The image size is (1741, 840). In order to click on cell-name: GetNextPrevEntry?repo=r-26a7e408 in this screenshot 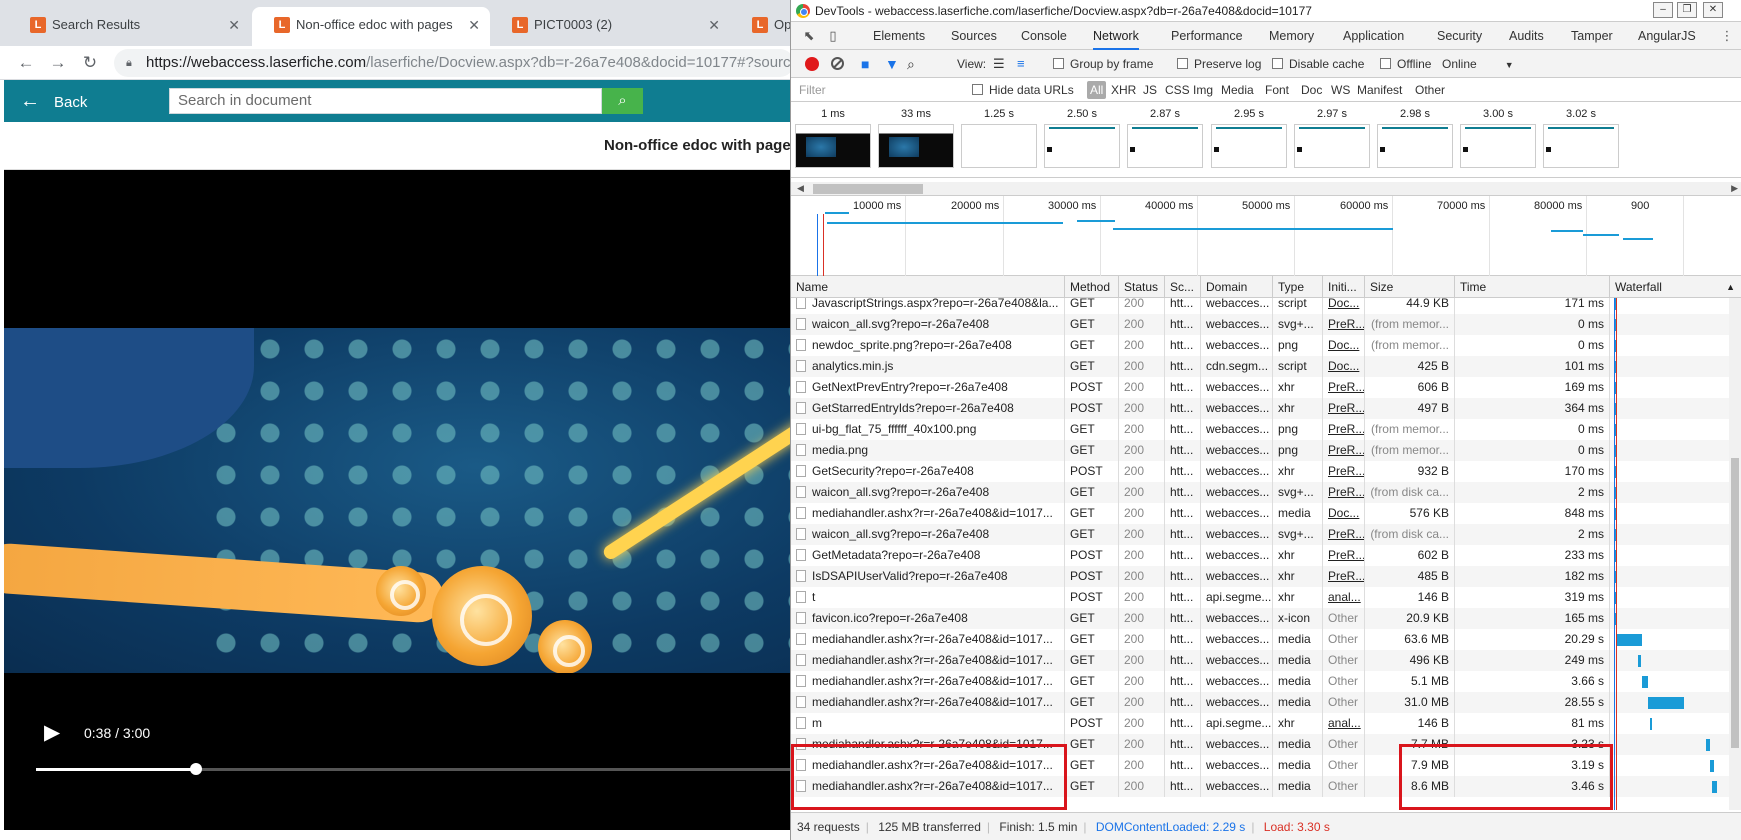, I will do `click(928, 387)`.